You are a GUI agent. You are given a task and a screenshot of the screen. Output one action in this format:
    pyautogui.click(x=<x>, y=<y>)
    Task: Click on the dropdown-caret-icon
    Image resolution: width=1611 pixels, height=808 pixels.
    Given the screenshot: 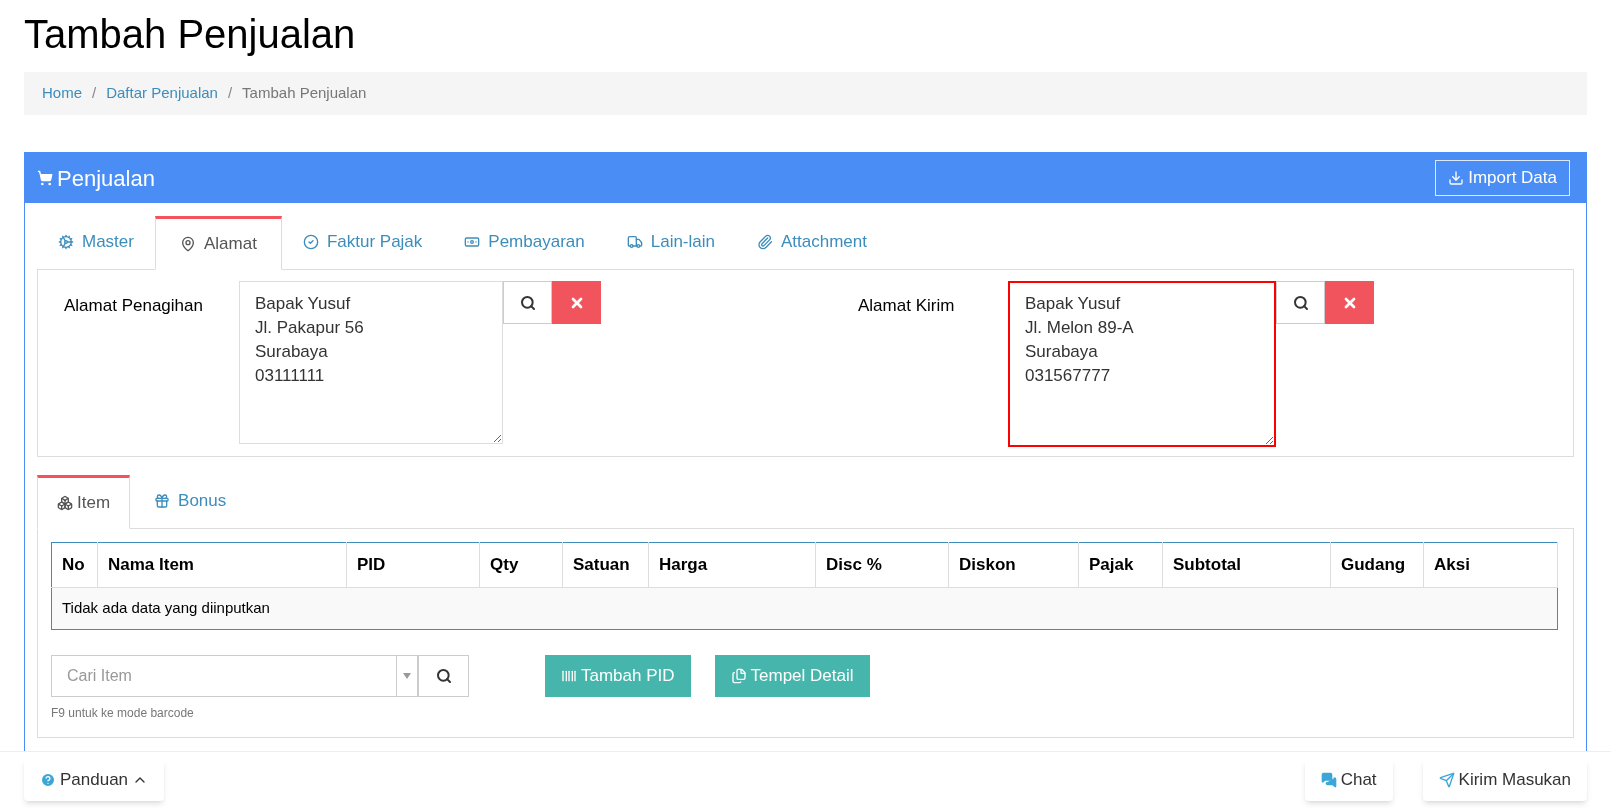 What is the action you would take?
    pyautogui.click(x=407, y=676)
    